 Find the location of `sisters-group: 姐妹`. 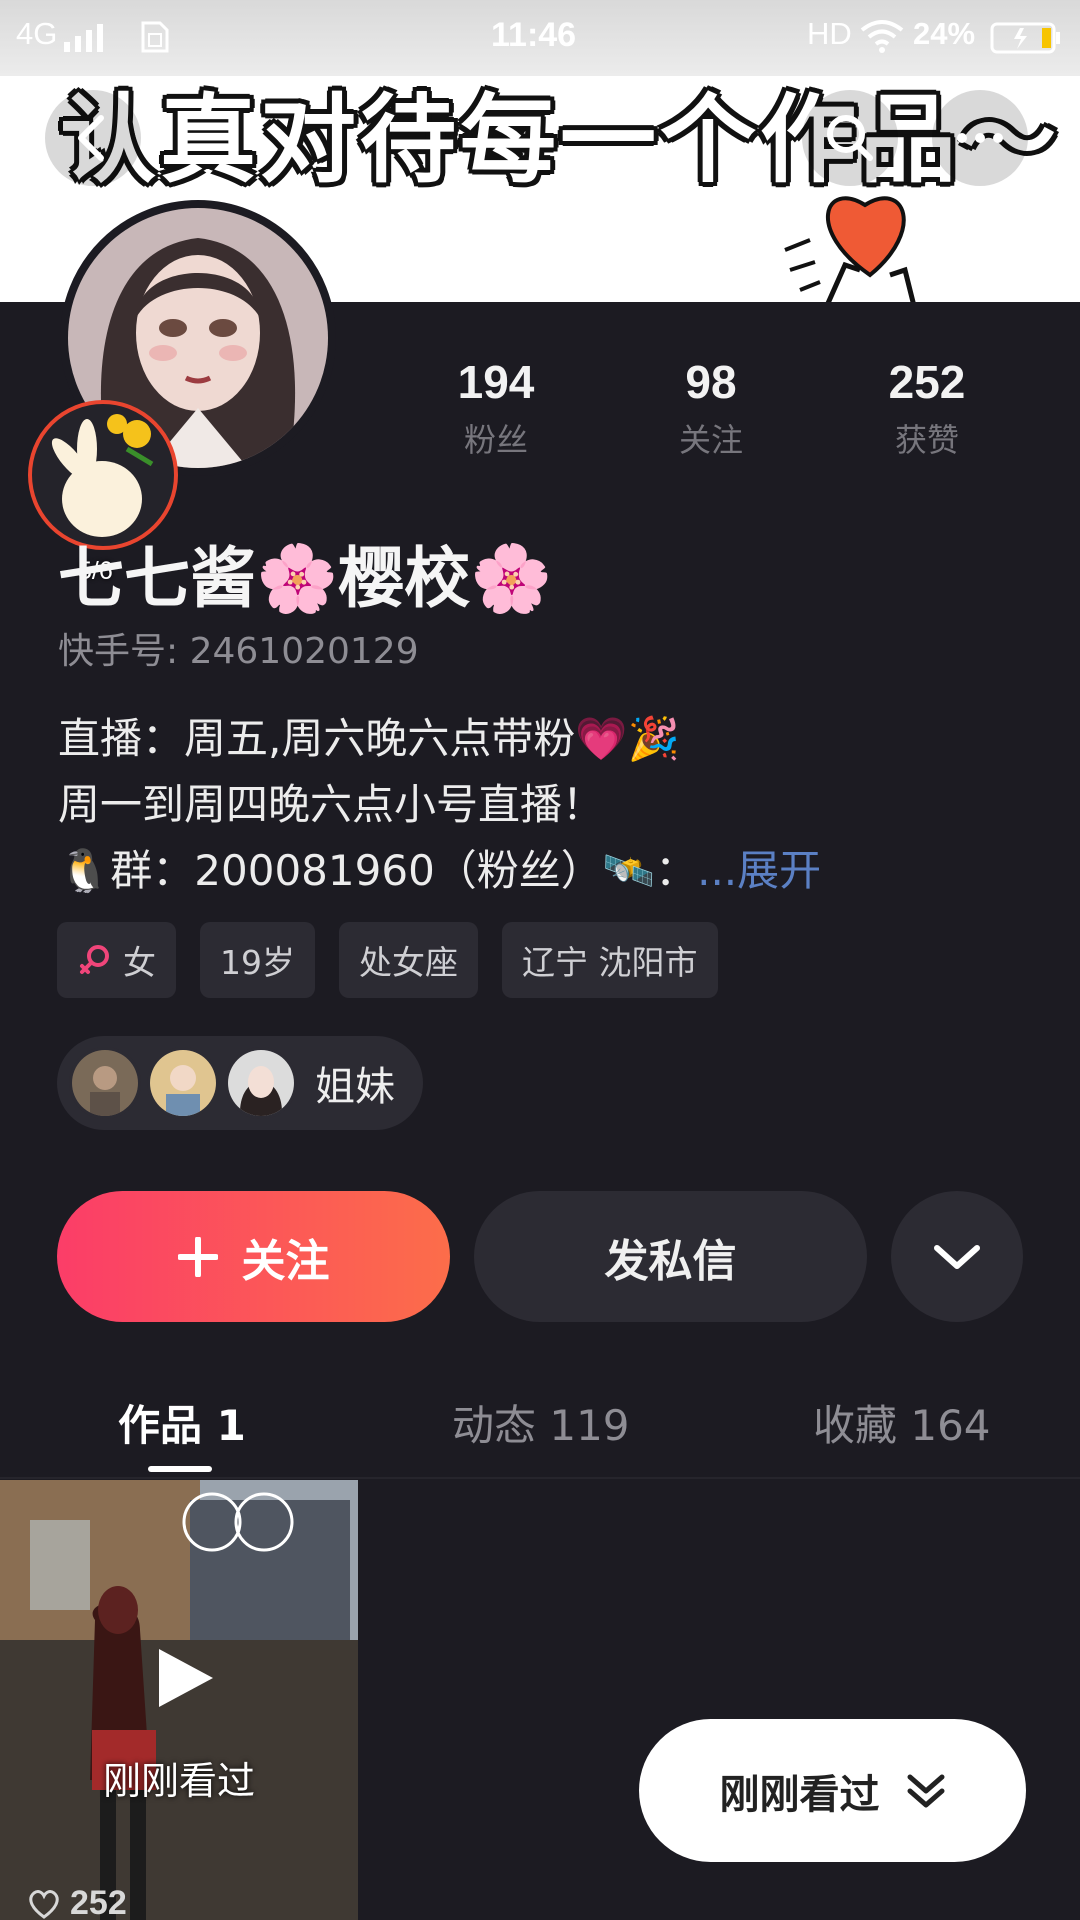

sisters-group: 姐妹 is located at coordinates (240, 1083).